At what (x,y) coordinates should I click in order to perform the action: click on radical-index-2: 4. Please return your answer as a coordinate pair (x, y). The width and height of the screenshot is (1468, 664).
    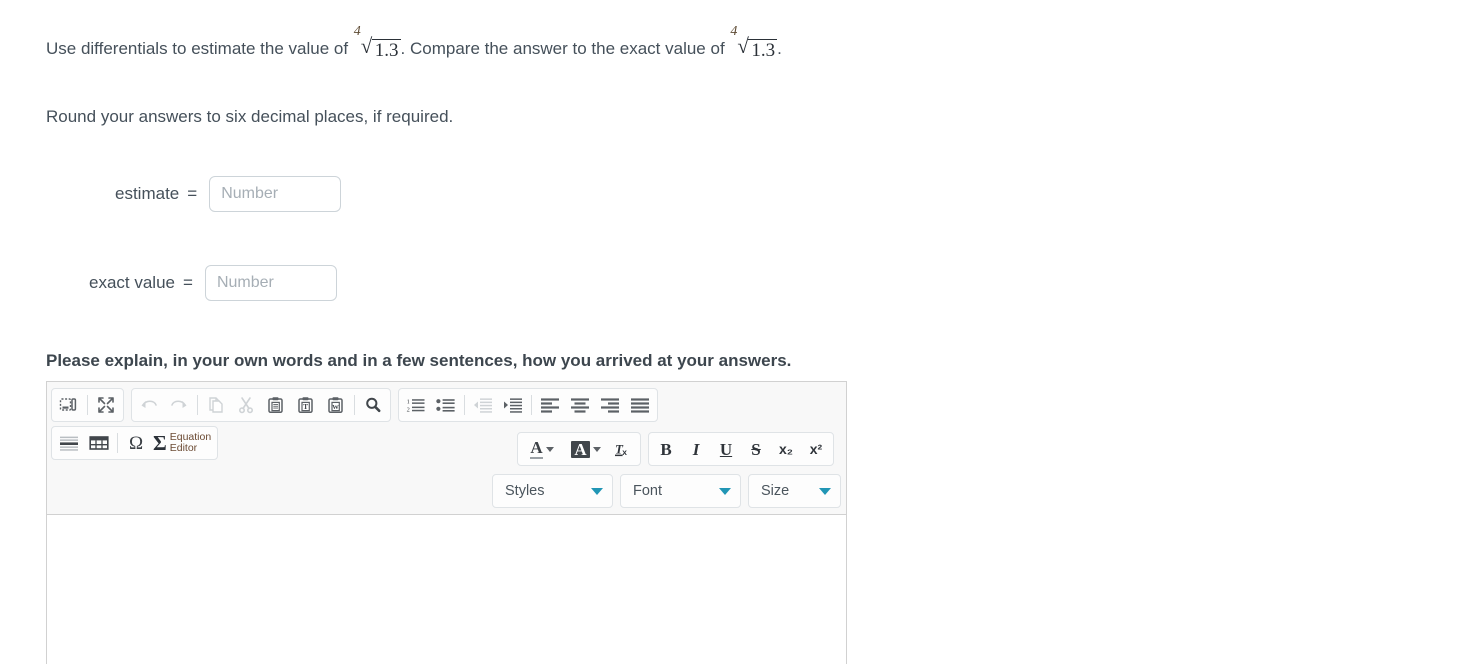
    Looking at the image, I should click on (734, 31).